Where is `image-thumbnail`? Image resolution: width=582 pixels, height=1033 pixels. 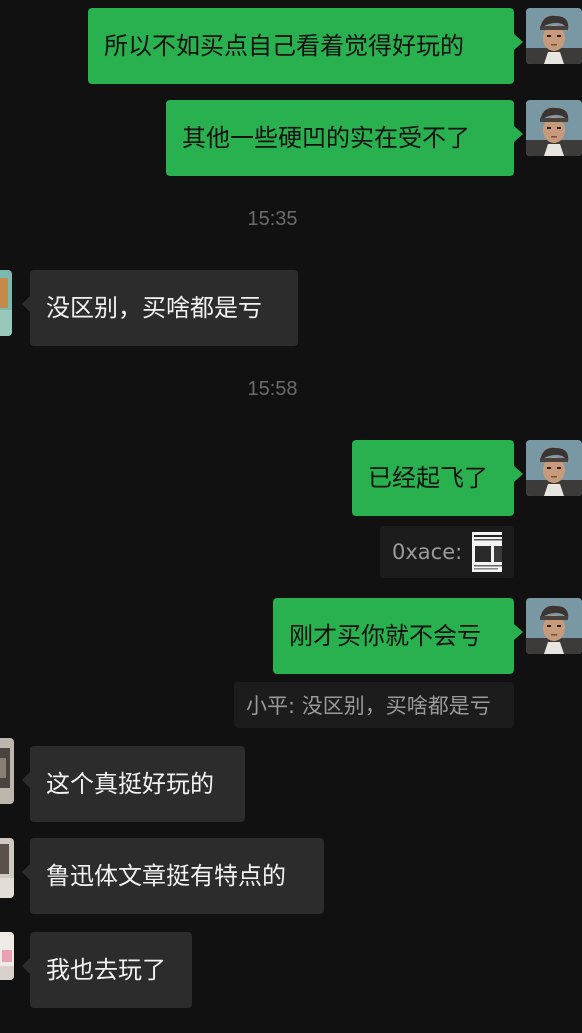
image-thumbnail is located at coordinates (487, 552).